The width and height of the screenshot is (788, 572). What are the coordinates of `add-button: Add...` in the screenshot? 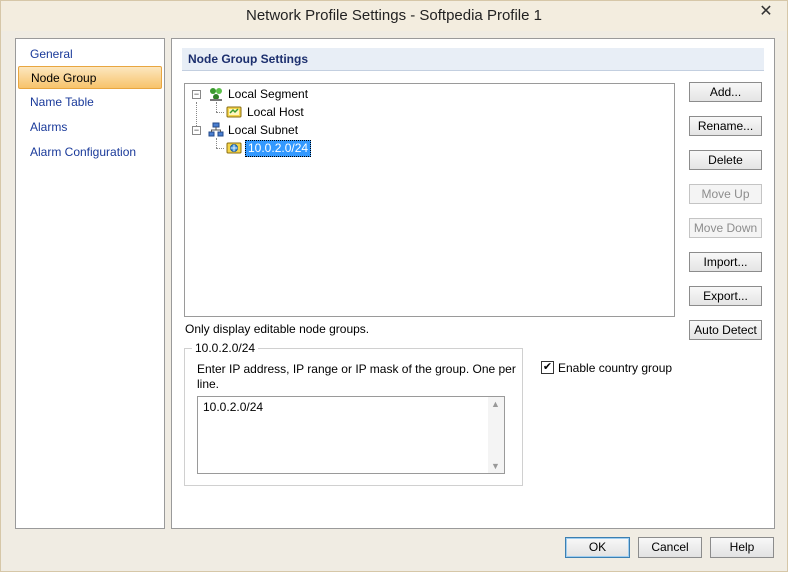 It's located at (725, 92).